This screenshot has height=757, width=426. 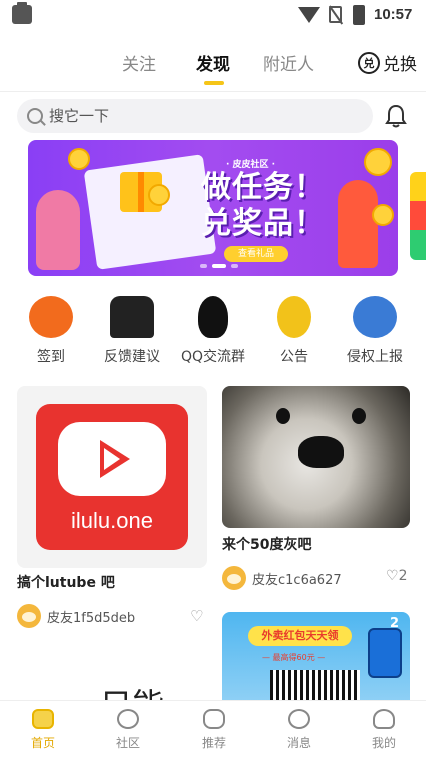 What do you see at coordinates (66, 582) in the screenshot?
I see `post-title: 搞个lutube 吧` at bounding box center [66, 582].